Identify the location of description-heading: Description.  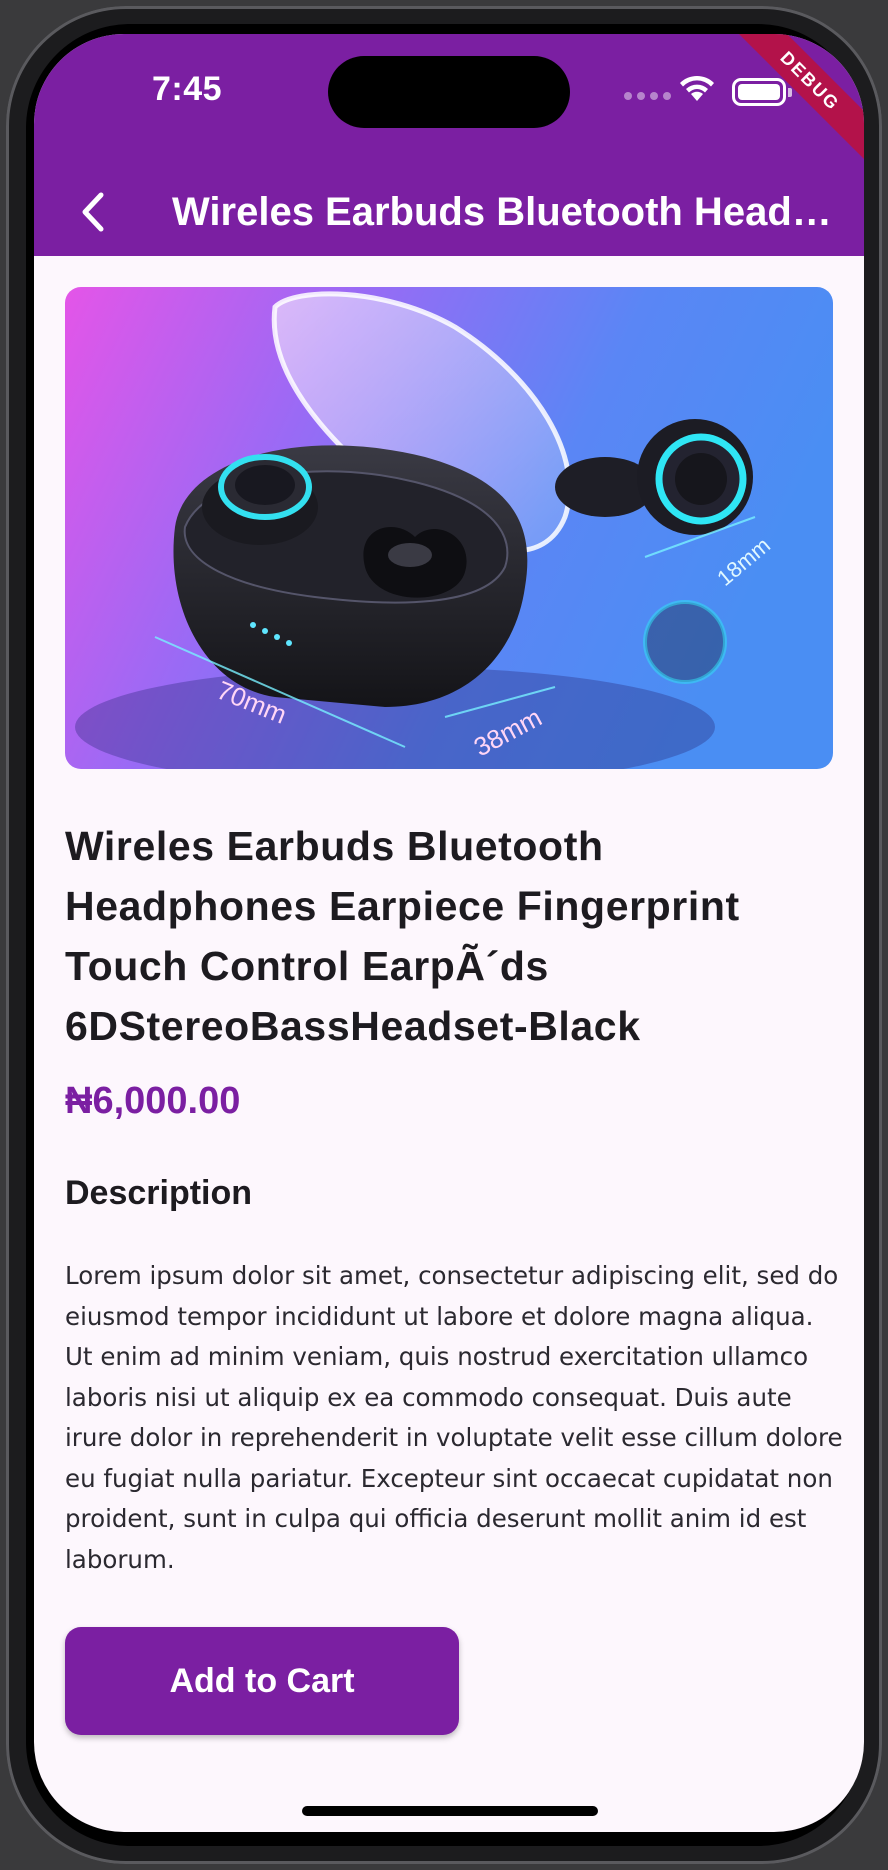
(159, 1193).